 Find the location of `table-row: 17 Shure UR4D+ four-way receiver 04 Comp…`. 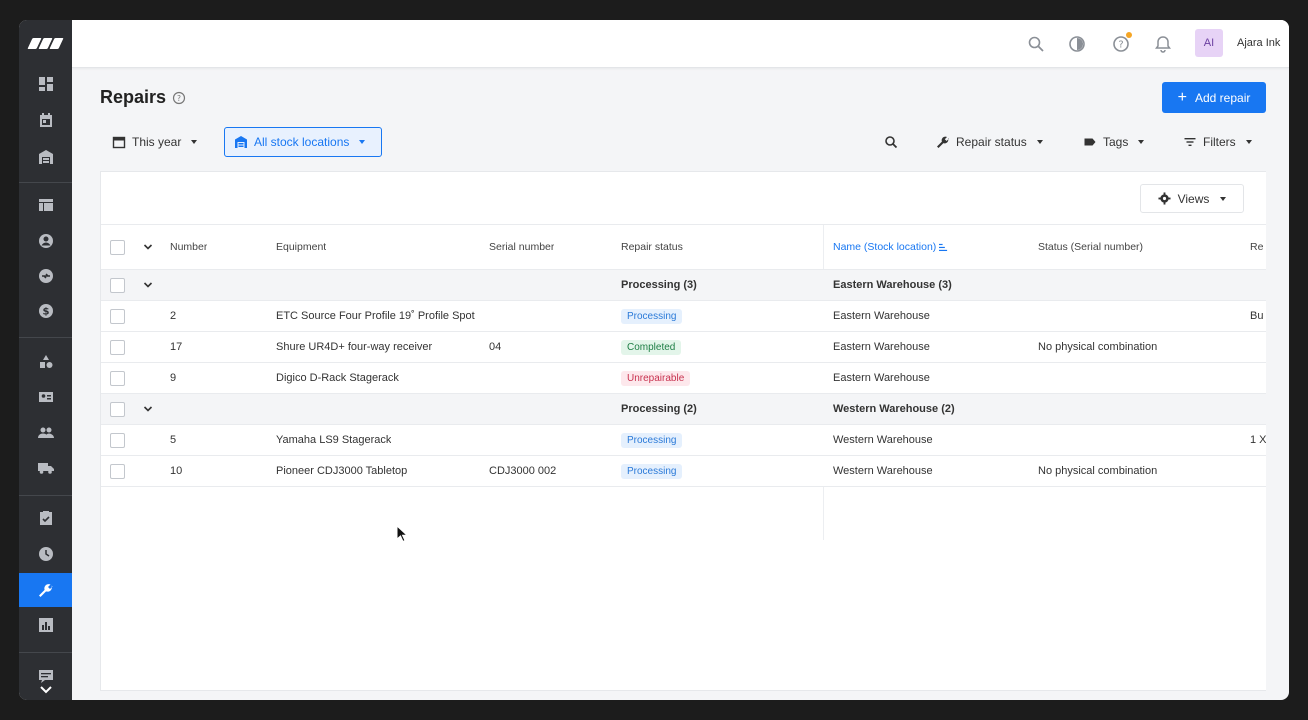

table-row: 17 Shure UR4D+ four-way receiver 04 Comp… is located at coordinates (683, 347).